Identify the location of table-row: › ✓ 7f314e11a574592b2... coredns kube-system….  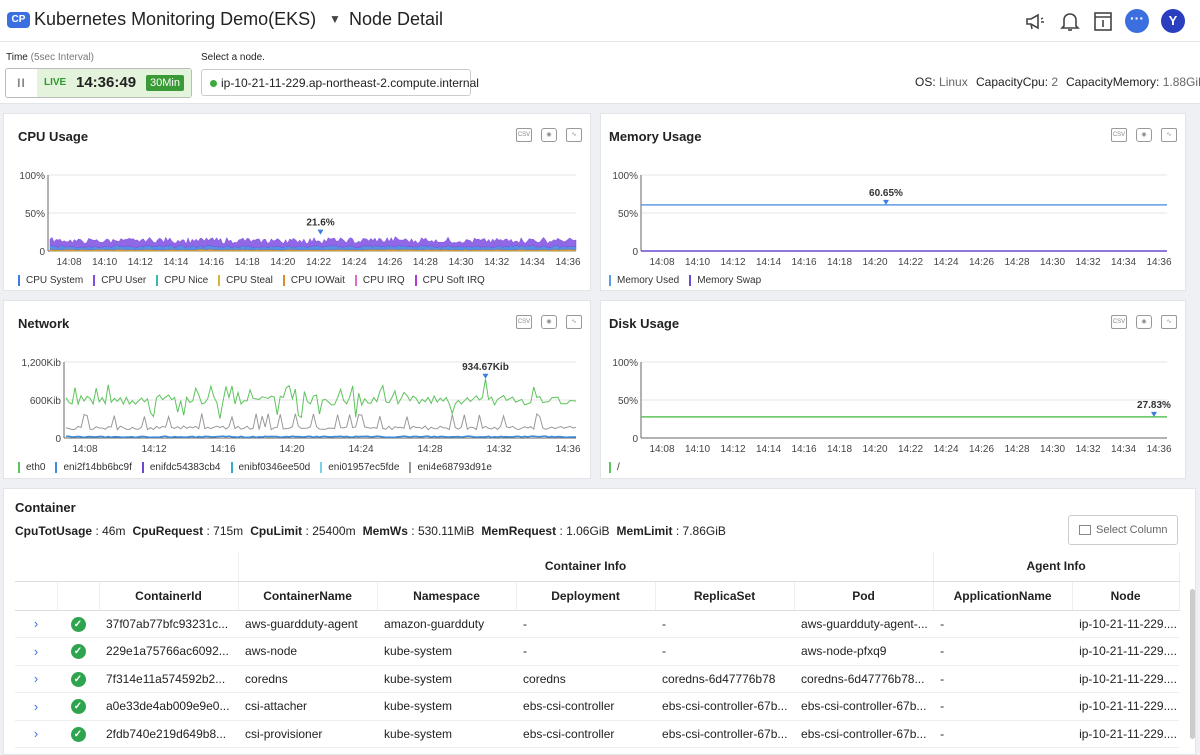
(597, 679).